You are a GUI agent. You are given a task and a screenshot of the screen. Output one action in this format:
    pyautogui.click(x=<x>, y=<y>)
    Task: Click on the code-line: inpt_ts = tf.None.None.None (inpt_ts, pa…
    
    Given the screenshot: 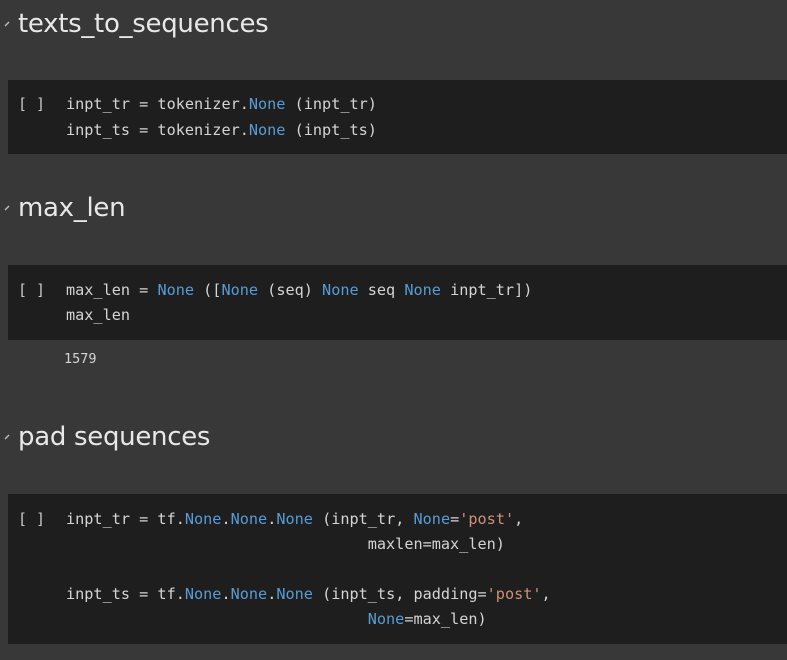 What is the action you would take?
    pyautogui.click(x=308, y=594)
    